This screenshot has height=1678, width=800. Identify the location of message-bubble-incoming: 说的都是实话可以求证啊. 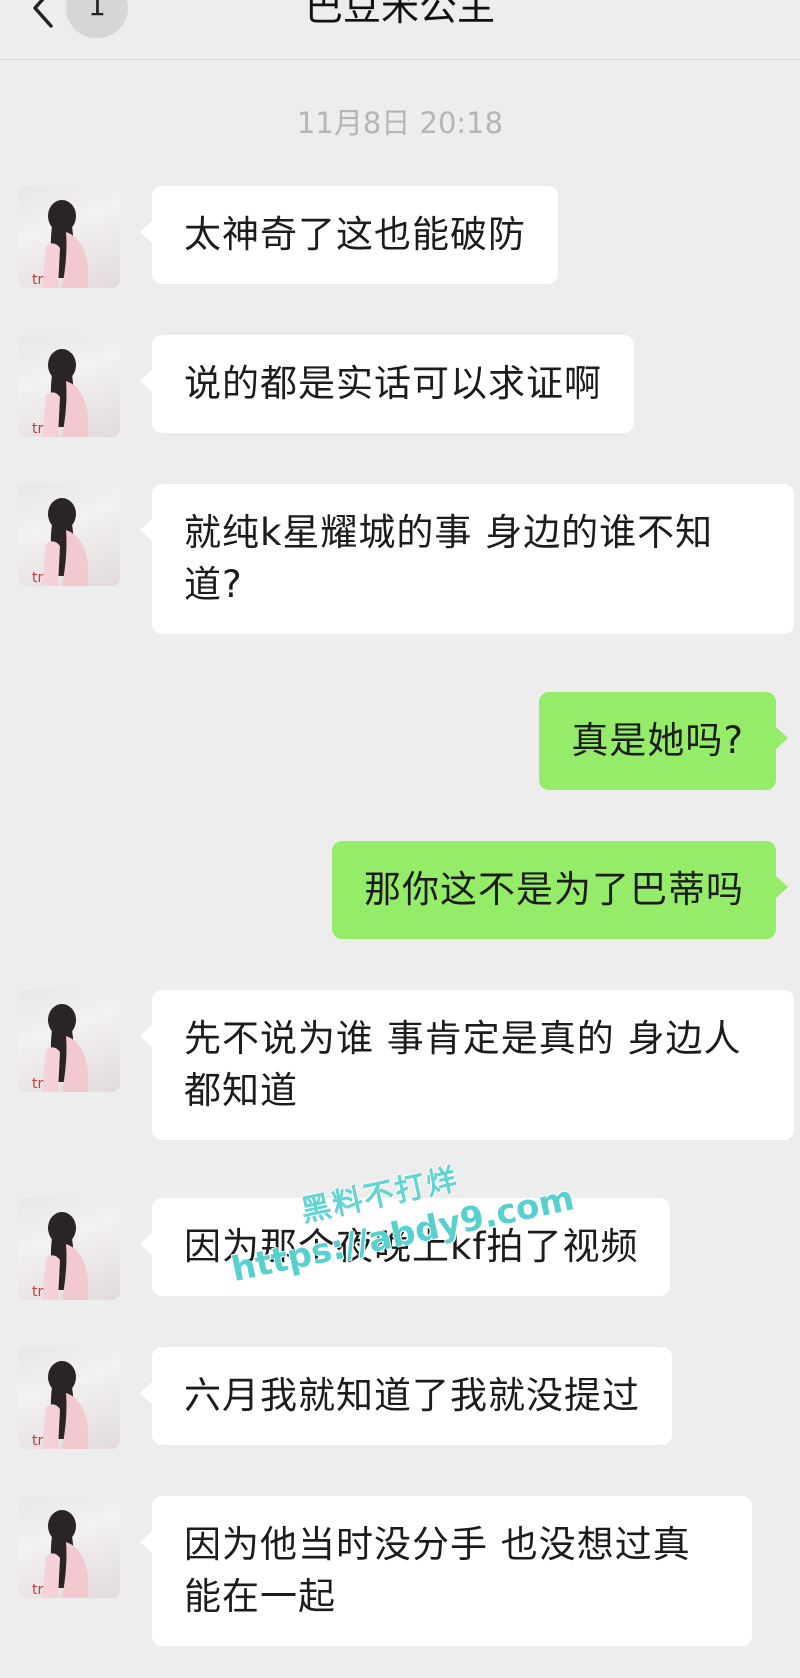
(387, 384).